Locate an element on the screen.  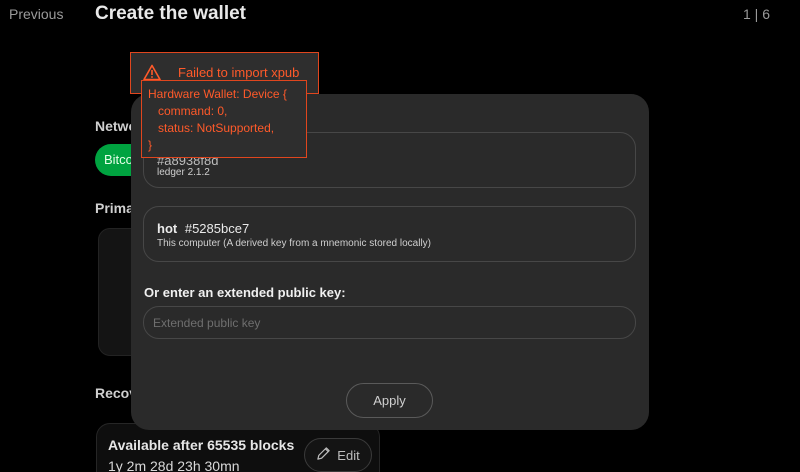
hot-key-title: hot #5285bce7 is located at coordinates (203, 228).